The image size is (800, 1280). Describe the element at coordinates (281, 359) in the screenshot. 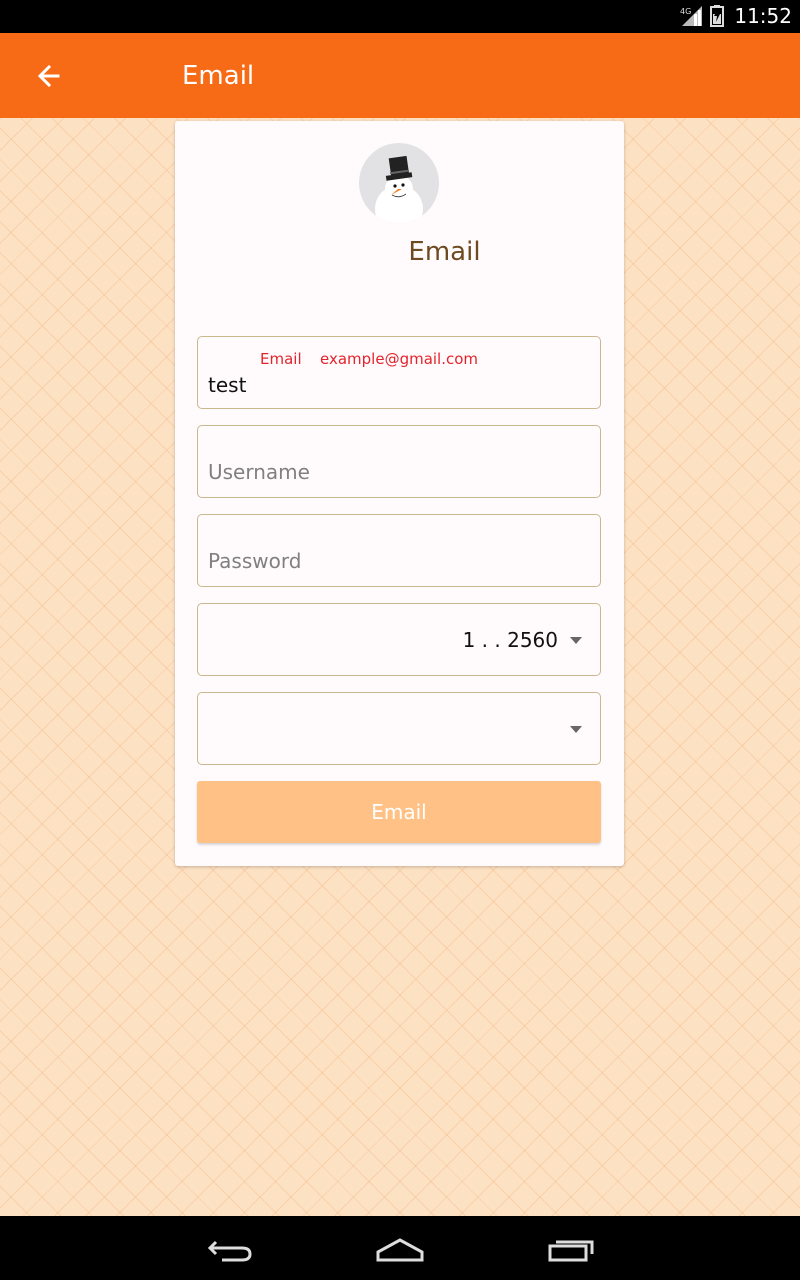

I see `email-error-label: Email` at that location.